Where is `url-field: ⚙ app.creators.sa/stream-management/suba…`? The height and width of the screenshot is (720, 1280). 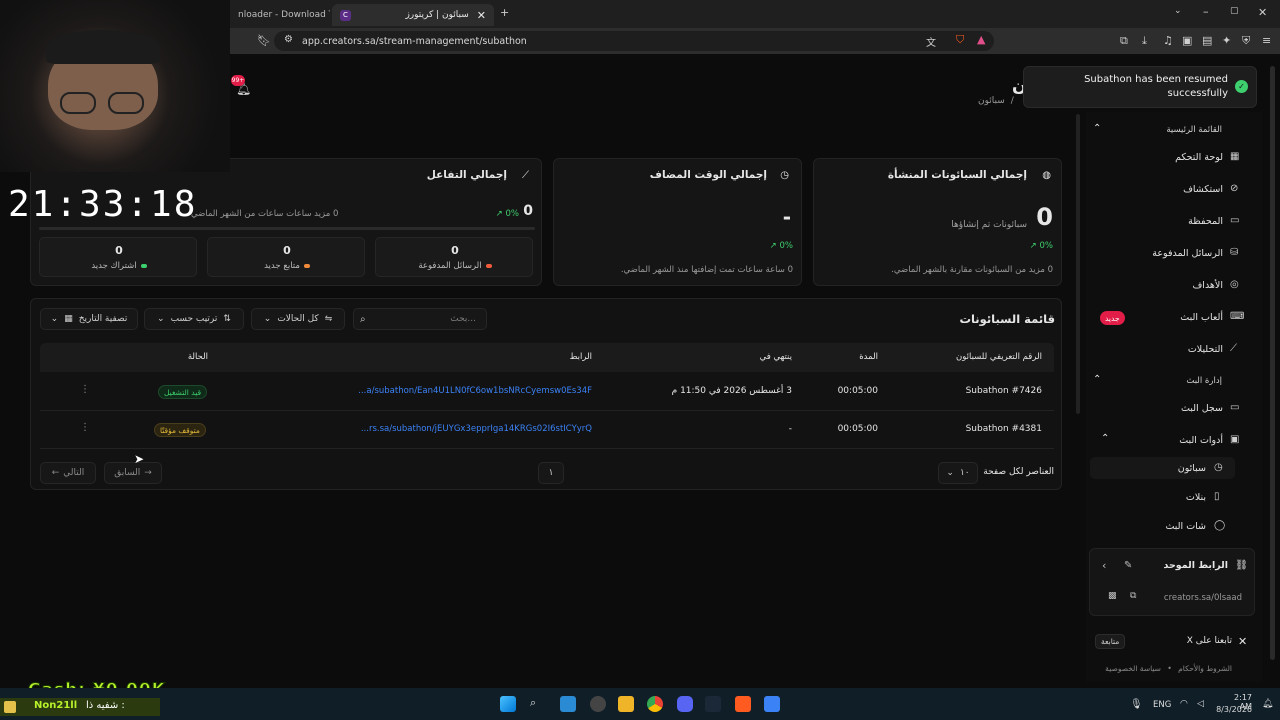 url-field: ⚙ app.creators.sa/stream-management/suba… is located at coordinates (634, 41).